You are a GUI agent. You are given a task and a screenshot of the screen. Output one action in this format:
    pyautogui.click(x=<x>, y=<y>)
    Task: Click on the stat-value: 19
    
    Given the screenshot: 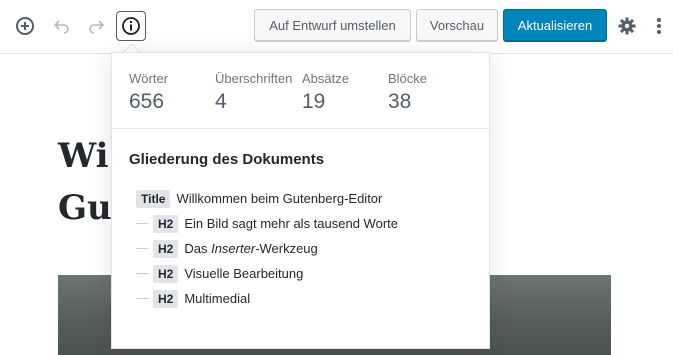 What is the action you would take?
    pyautogui.click(x=314, y=101)
    